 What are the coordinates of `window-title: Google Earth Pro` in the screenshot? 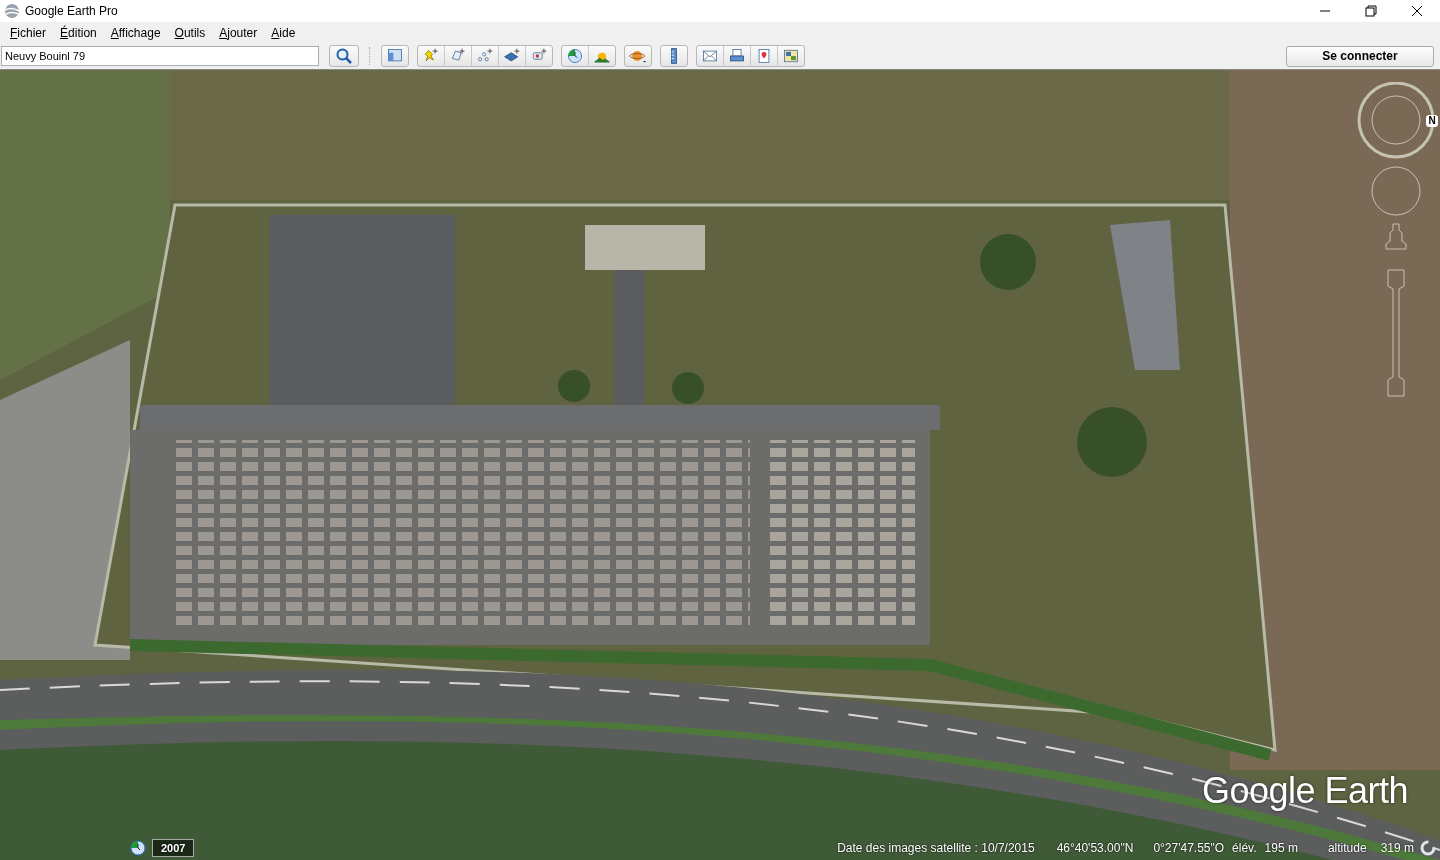 It's located at (72, 11).